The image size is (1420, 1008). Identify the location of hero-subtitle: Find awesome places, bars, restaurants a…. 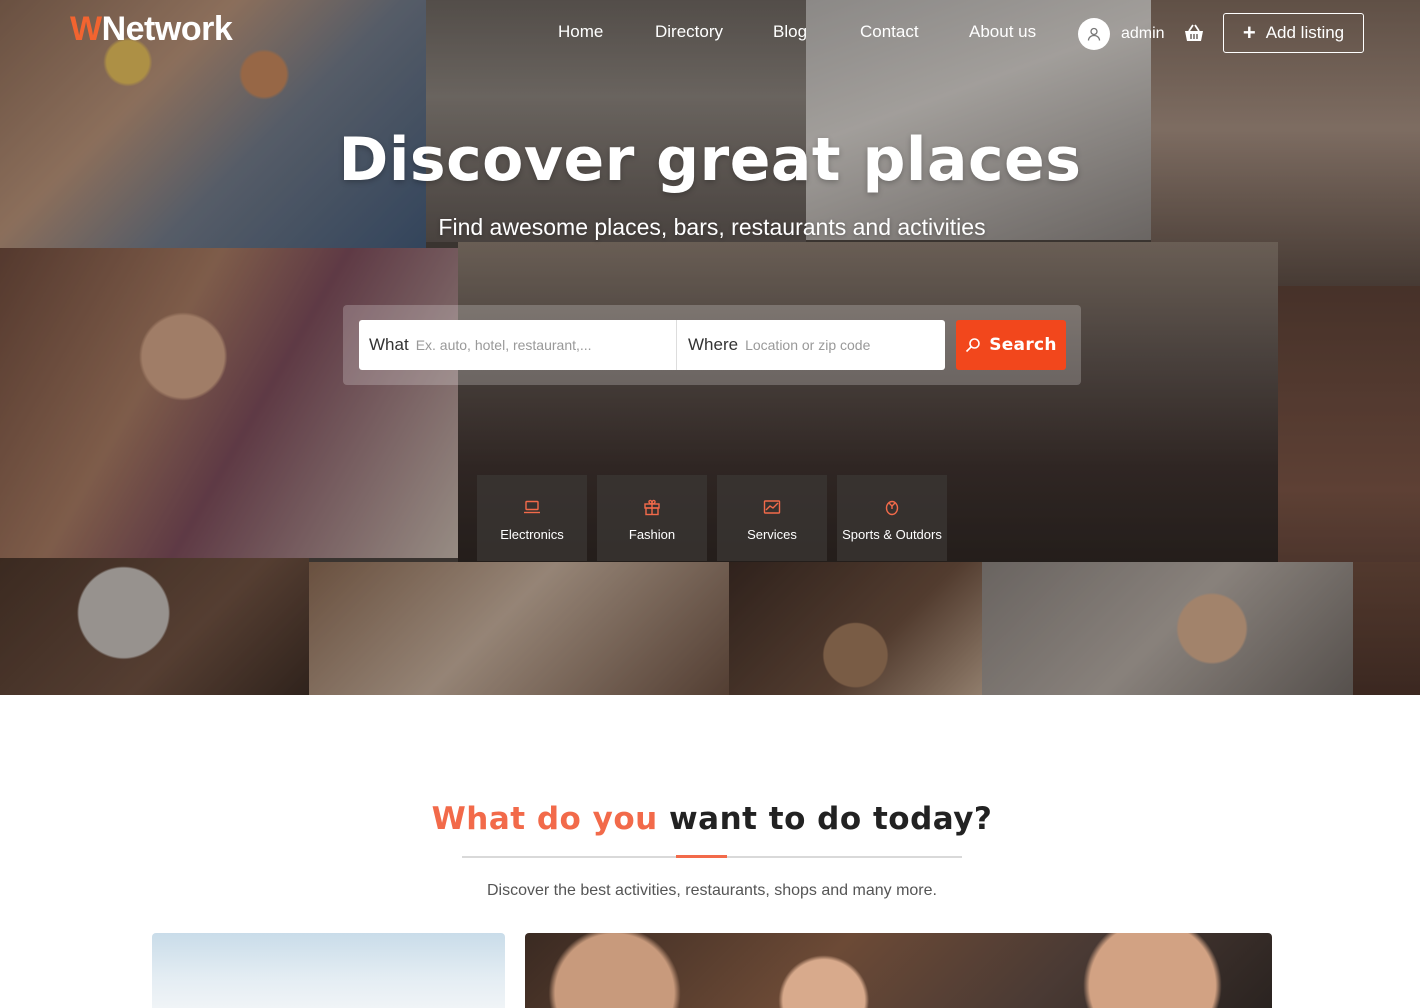
(712, 227).